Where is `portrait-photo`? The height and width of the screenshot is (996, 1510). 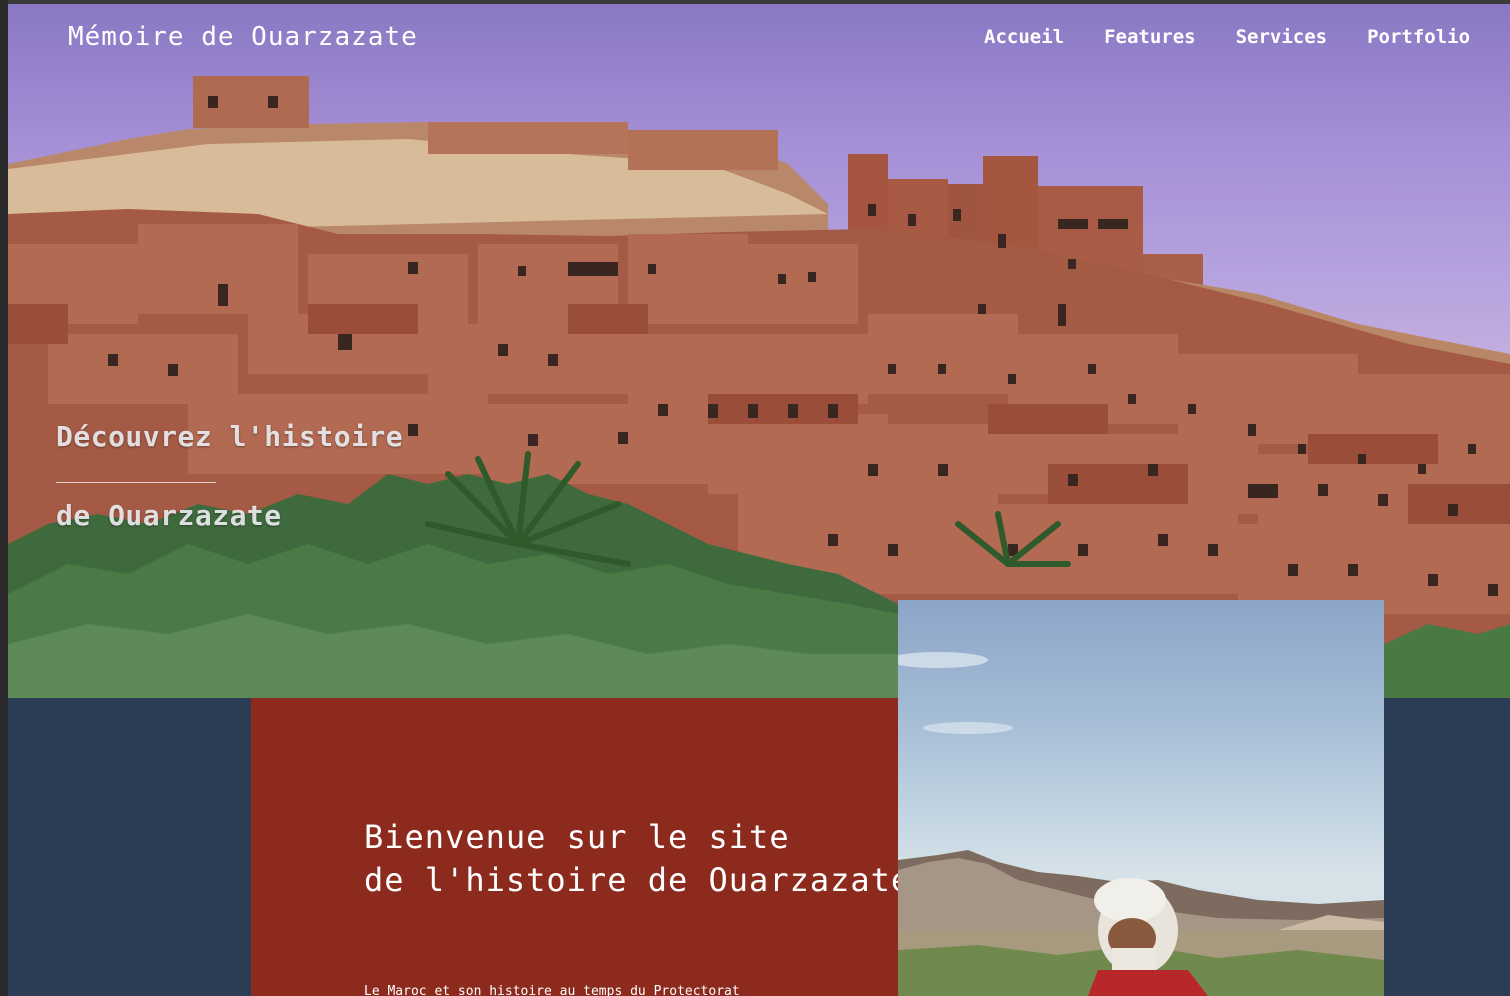
portrait-photo is located at coordinates (1141, 798).